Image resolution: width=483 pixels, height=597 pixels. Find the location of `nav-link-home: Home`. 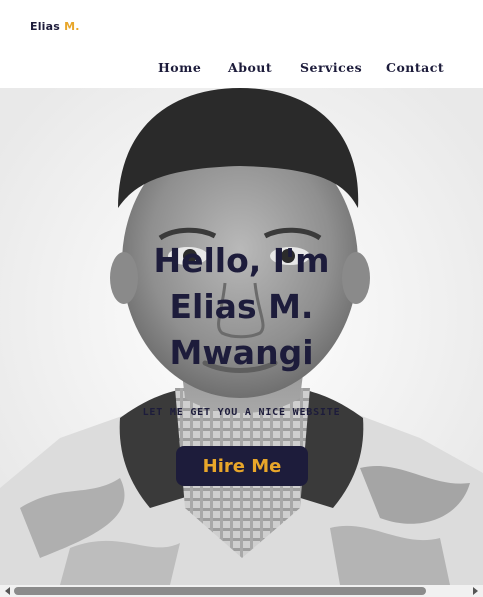

nav-link-home: Home is located at coordinates (179, 67).